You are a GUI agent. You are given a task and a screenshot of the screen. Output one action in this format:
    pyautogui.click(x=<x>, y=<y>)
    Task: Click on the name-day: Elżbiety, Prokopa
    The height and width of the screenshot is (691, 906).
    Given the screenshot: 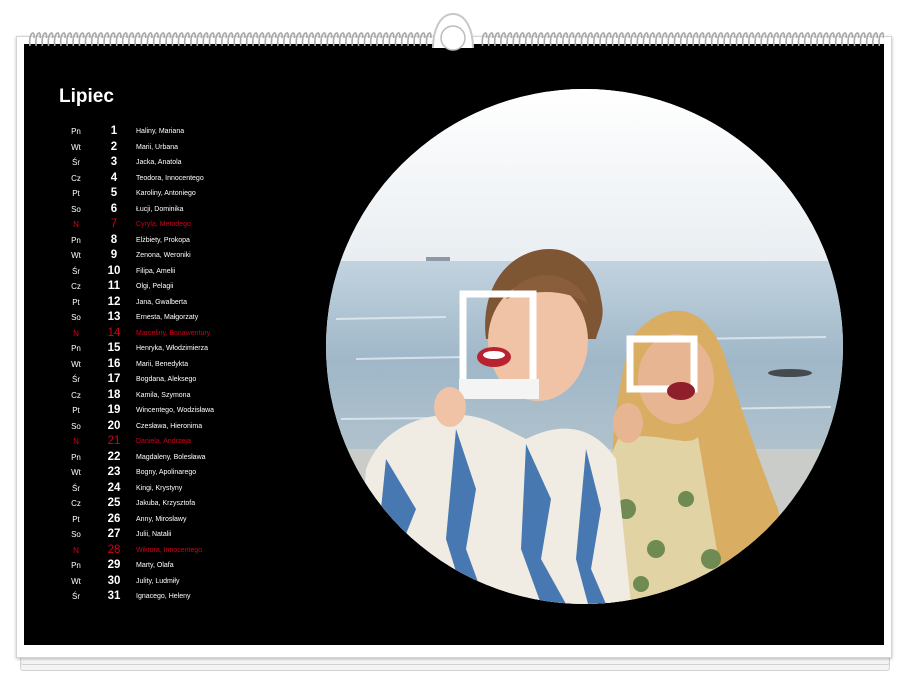 What is the action you would take?
    pyautogui.click(x=163, y=240)
    